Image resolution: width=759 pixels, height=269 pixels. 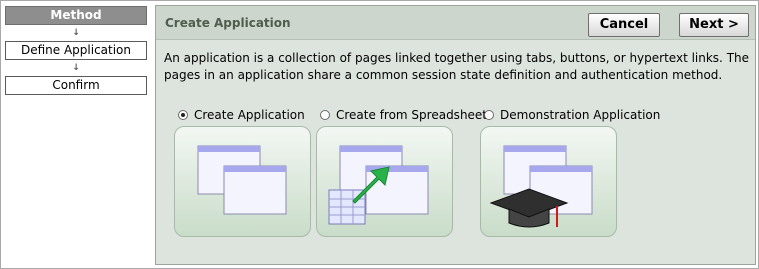 What do you see at coordinates (378, 185) in the screenshot?
I see `spreadsheet-import-icon` at bounding box center [378, 185].